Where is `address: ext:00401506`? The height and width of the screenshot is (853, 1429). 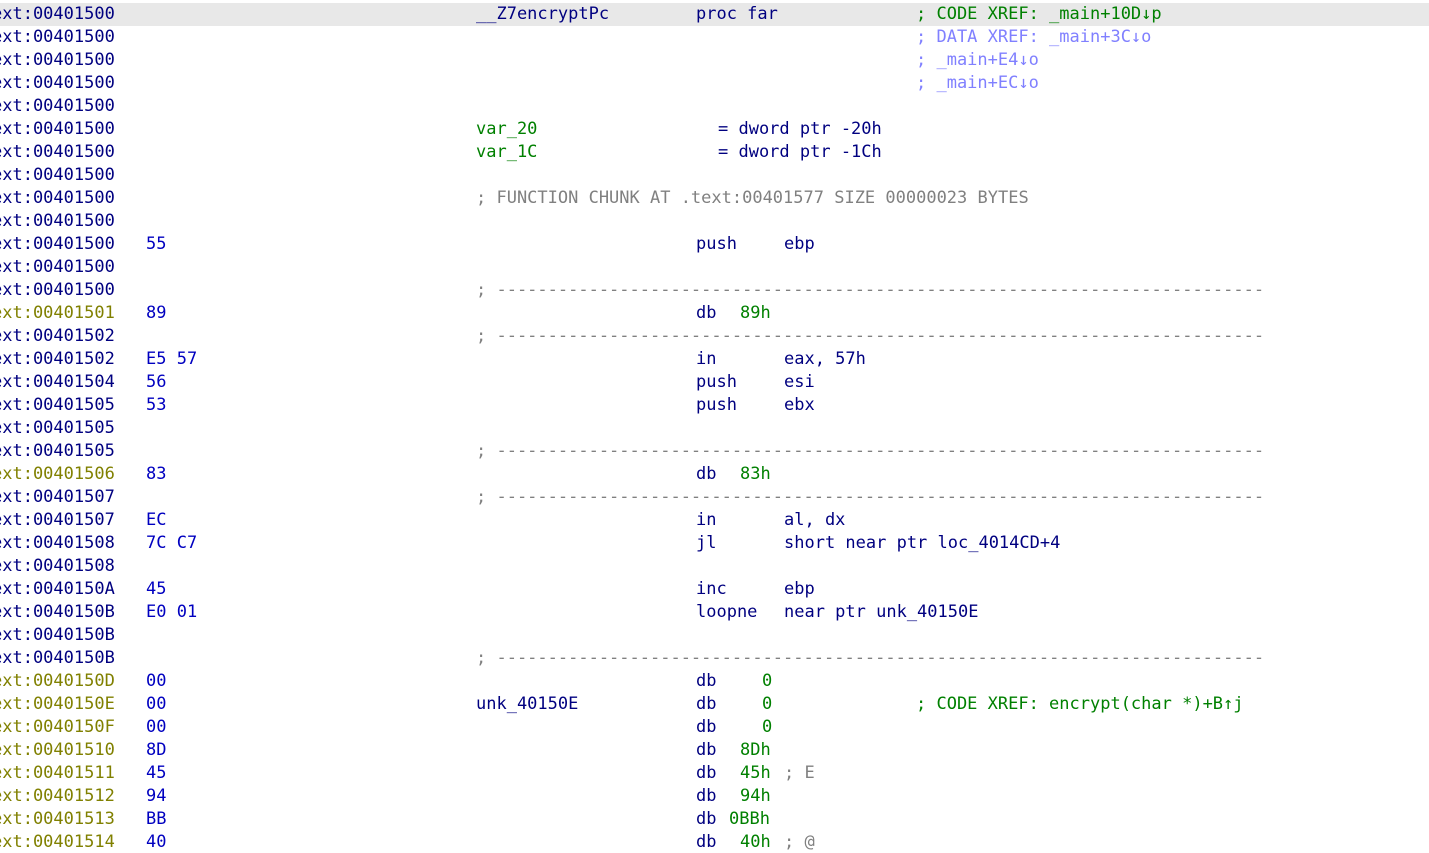
address: ext:00401506 is located at coordinates (57, 474).